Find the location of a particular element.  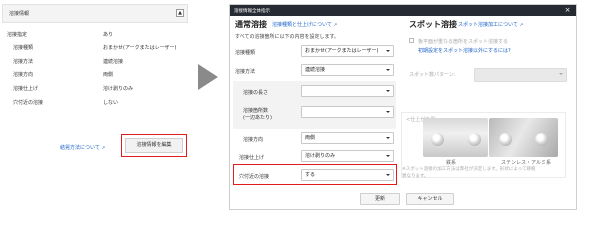

row-value: 連続溶接 is located at coordinates (113, 62).